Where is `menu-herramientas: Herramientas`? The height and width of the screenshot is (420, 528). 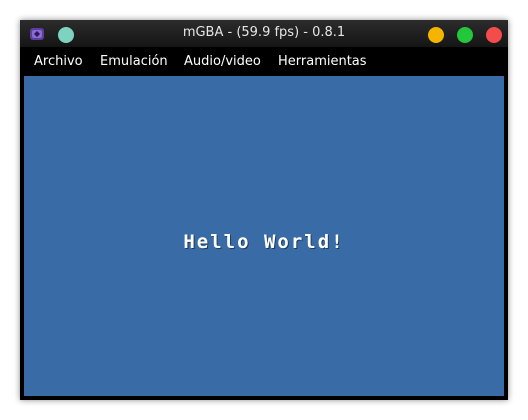 menu-herramientas: Herramientas is located at coordinates (322, 61).